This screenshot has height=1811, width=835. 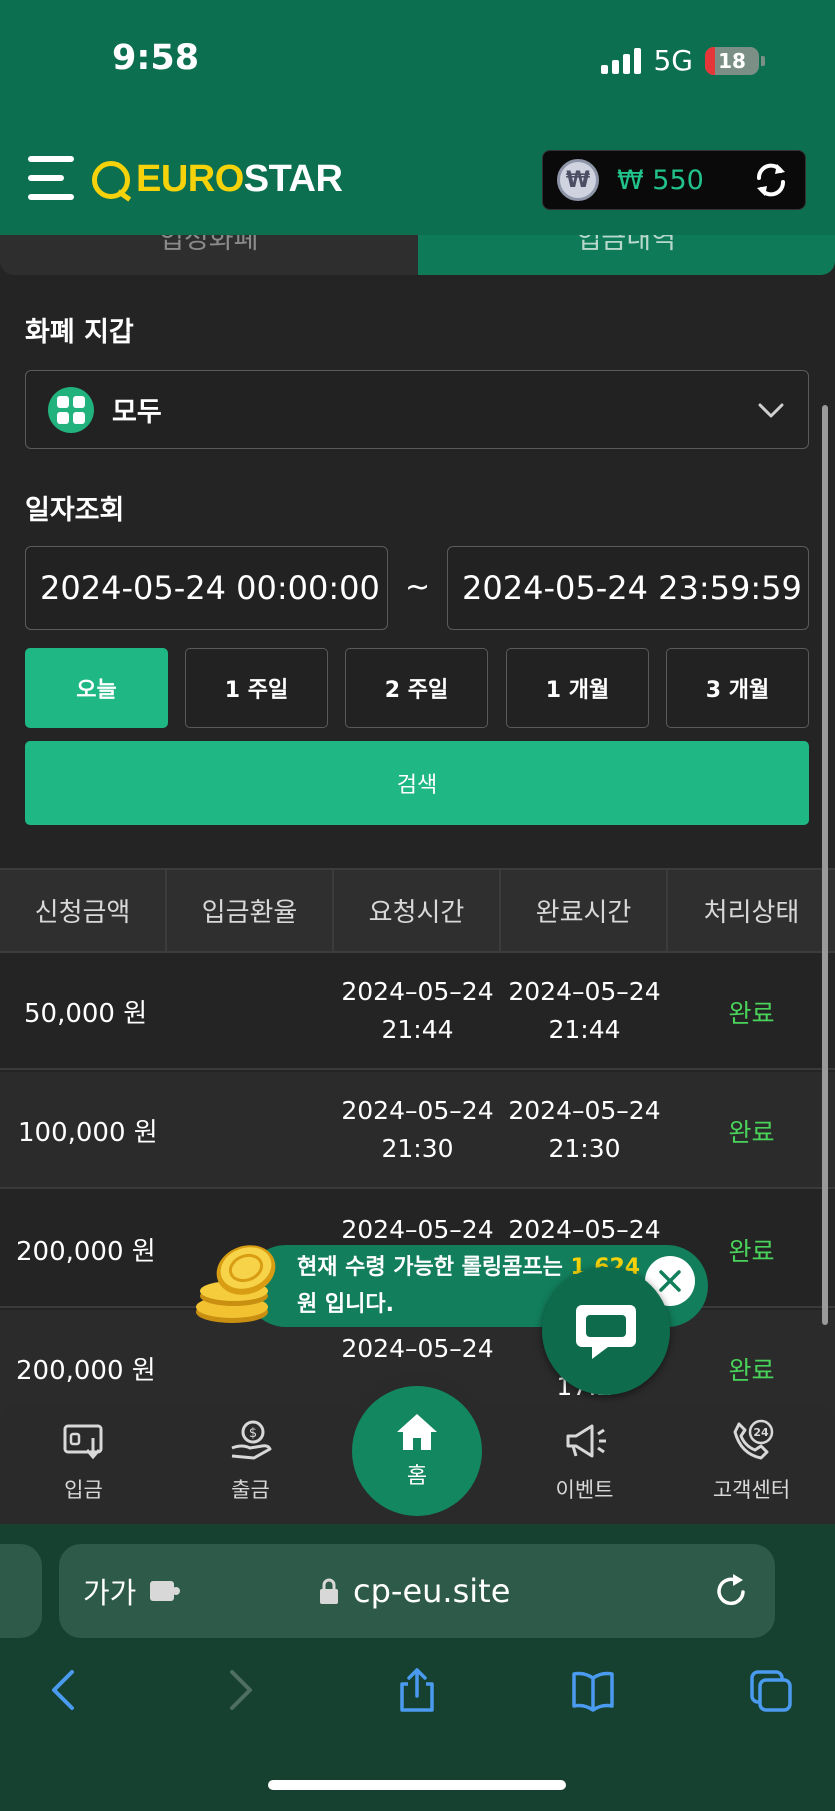 What do you see at coordinates (256, 688) in the screenshot?
I see `period-1-week-button: 1 주일` at bounding box center [256, 688].